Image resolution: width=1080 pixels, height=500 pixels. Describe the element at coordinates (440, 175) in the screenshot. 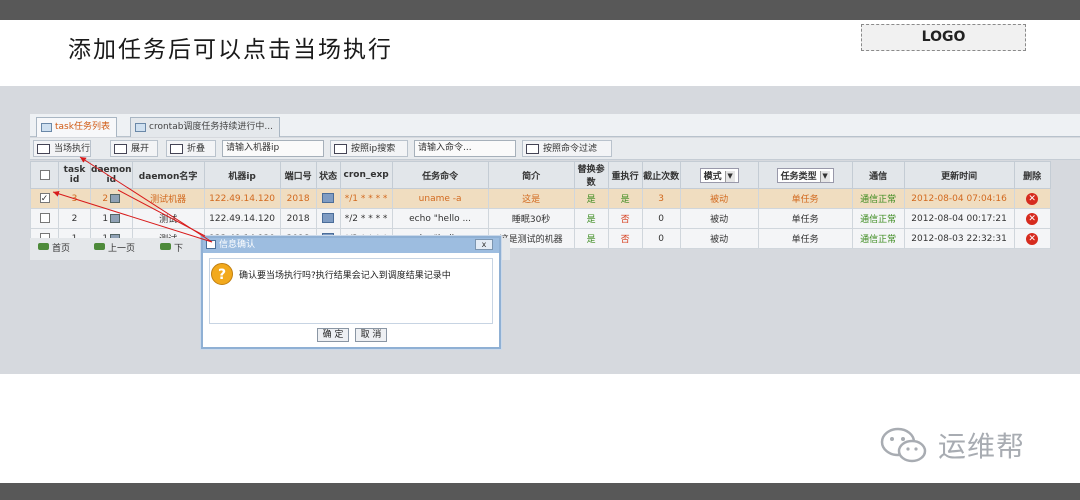

I see `header-command: 任务命令` at that location.